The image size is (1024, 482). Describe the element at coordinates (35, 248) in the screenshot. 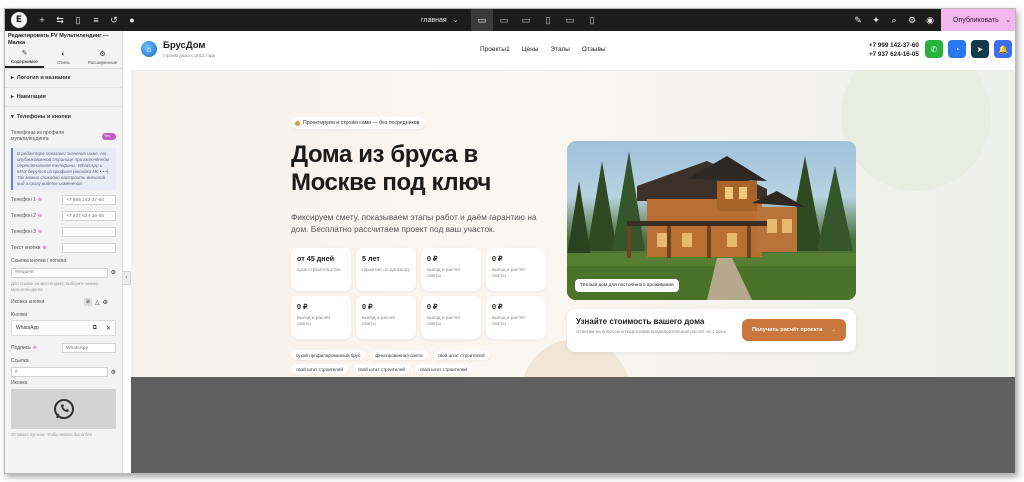

I see `field-label-wrap: Текст кнопки ⊛` at that location.